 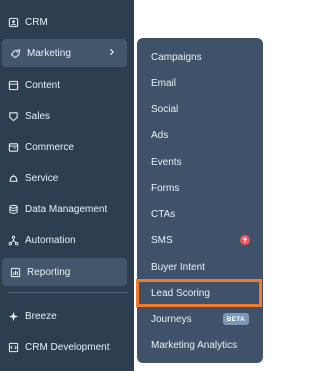 What do you see at coordinates (13, 316) in the screenshot?
I see `breeze-icon` at bounding box center [13, 316].